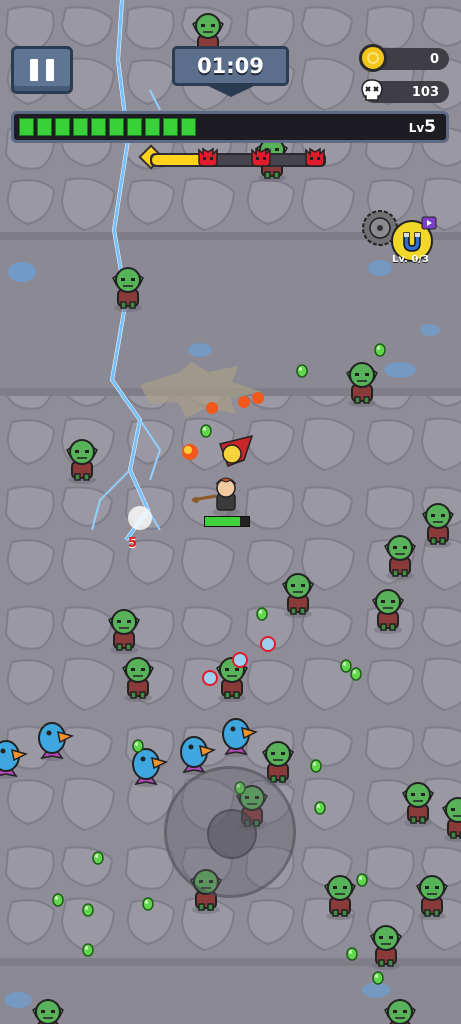  Describe the element at coordinates (133, 543) in the screenshot. I see `damage-number: 5` at that location.